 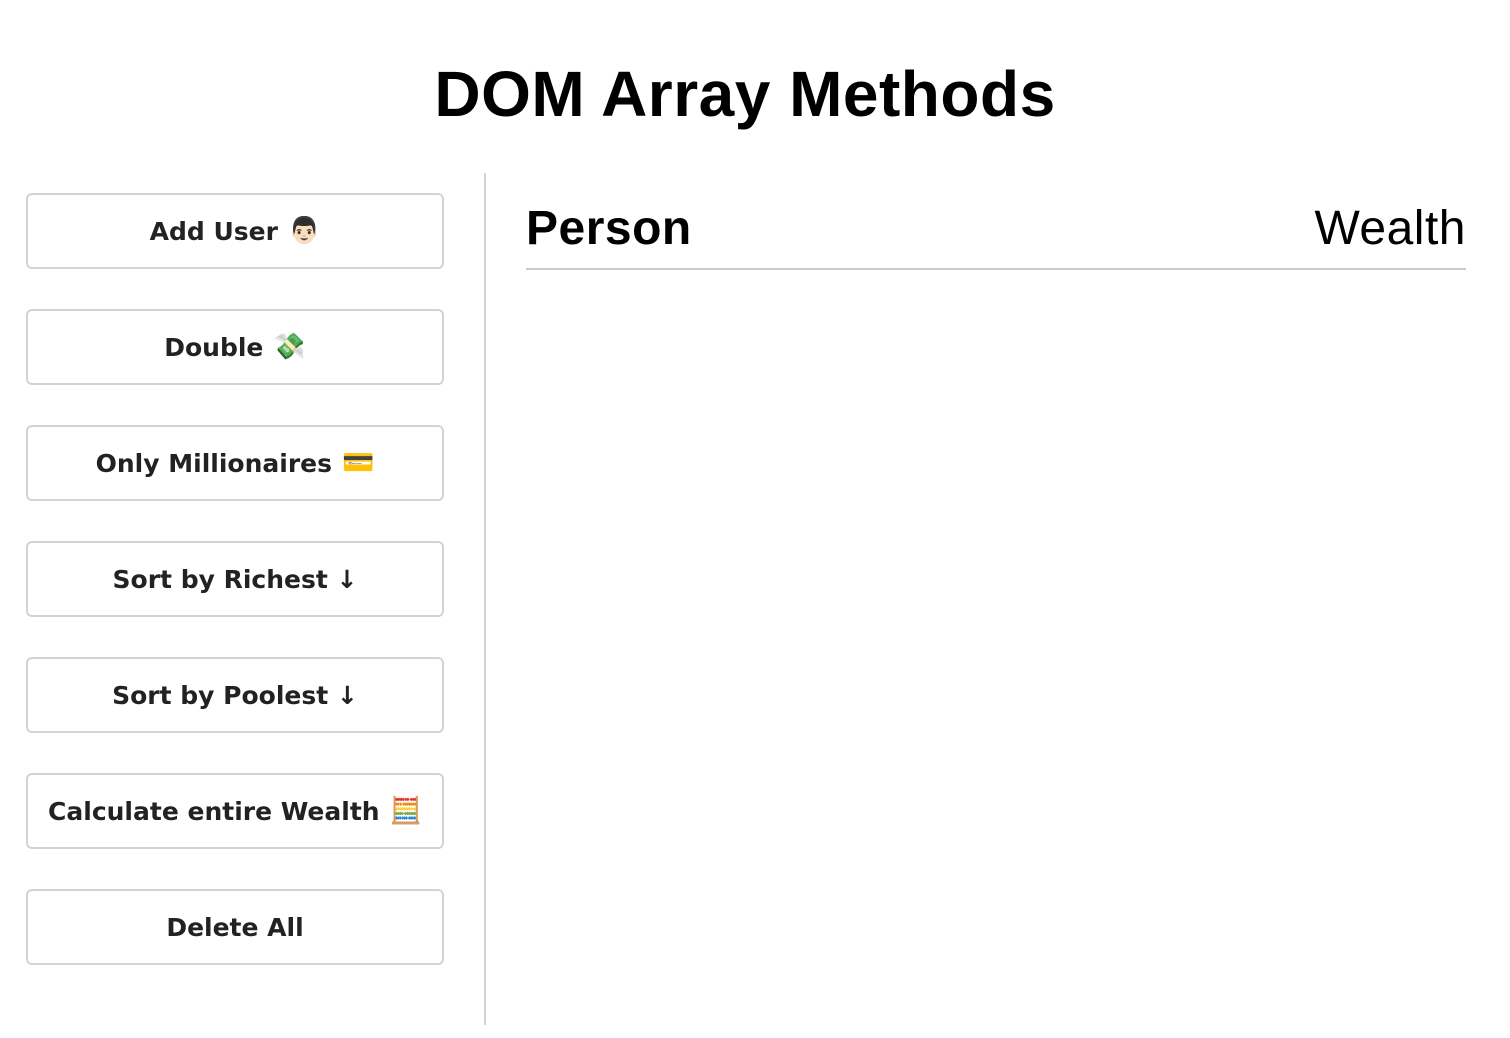 I want to click on credit-card-icon: 💳, so click(x=358, y=463).